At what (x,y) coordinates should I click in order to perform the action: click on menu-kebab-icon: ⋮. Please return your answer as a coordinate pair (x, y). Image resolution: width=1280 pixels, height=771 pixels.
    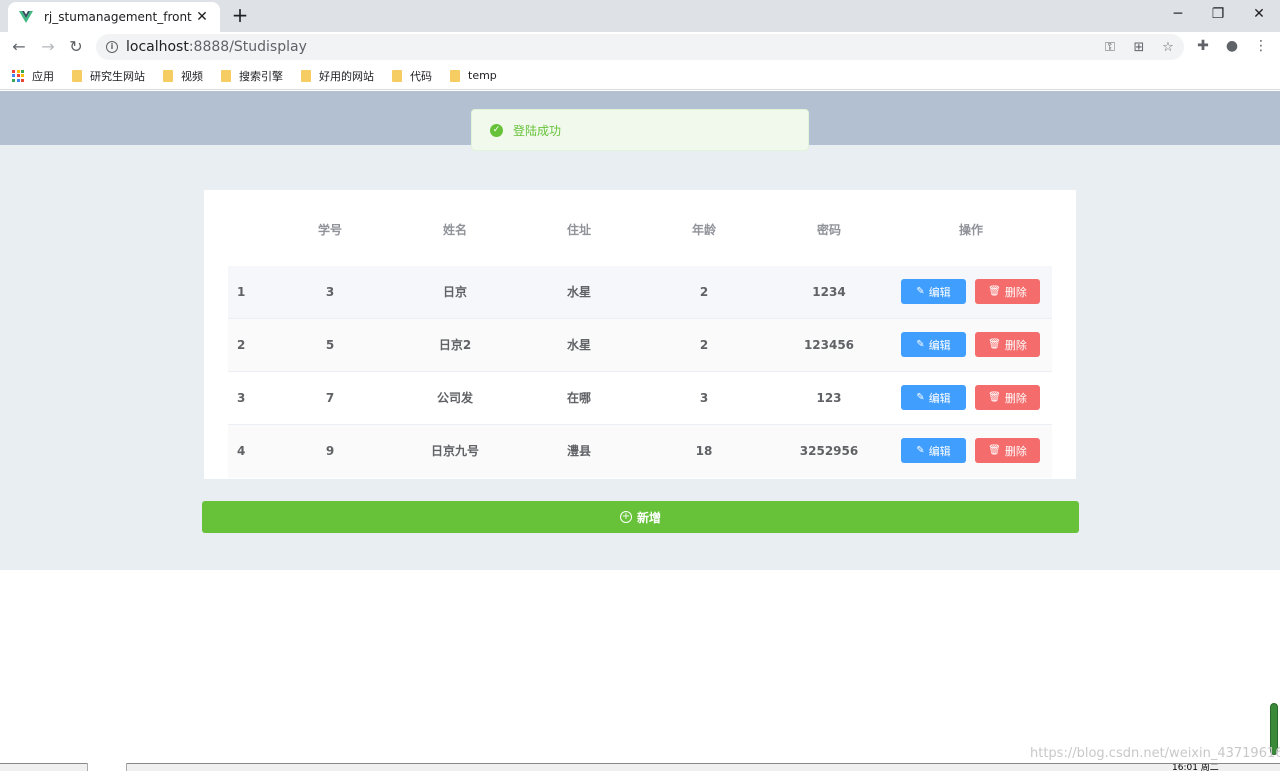
    Looking at the image, I should click on (1261, 46).